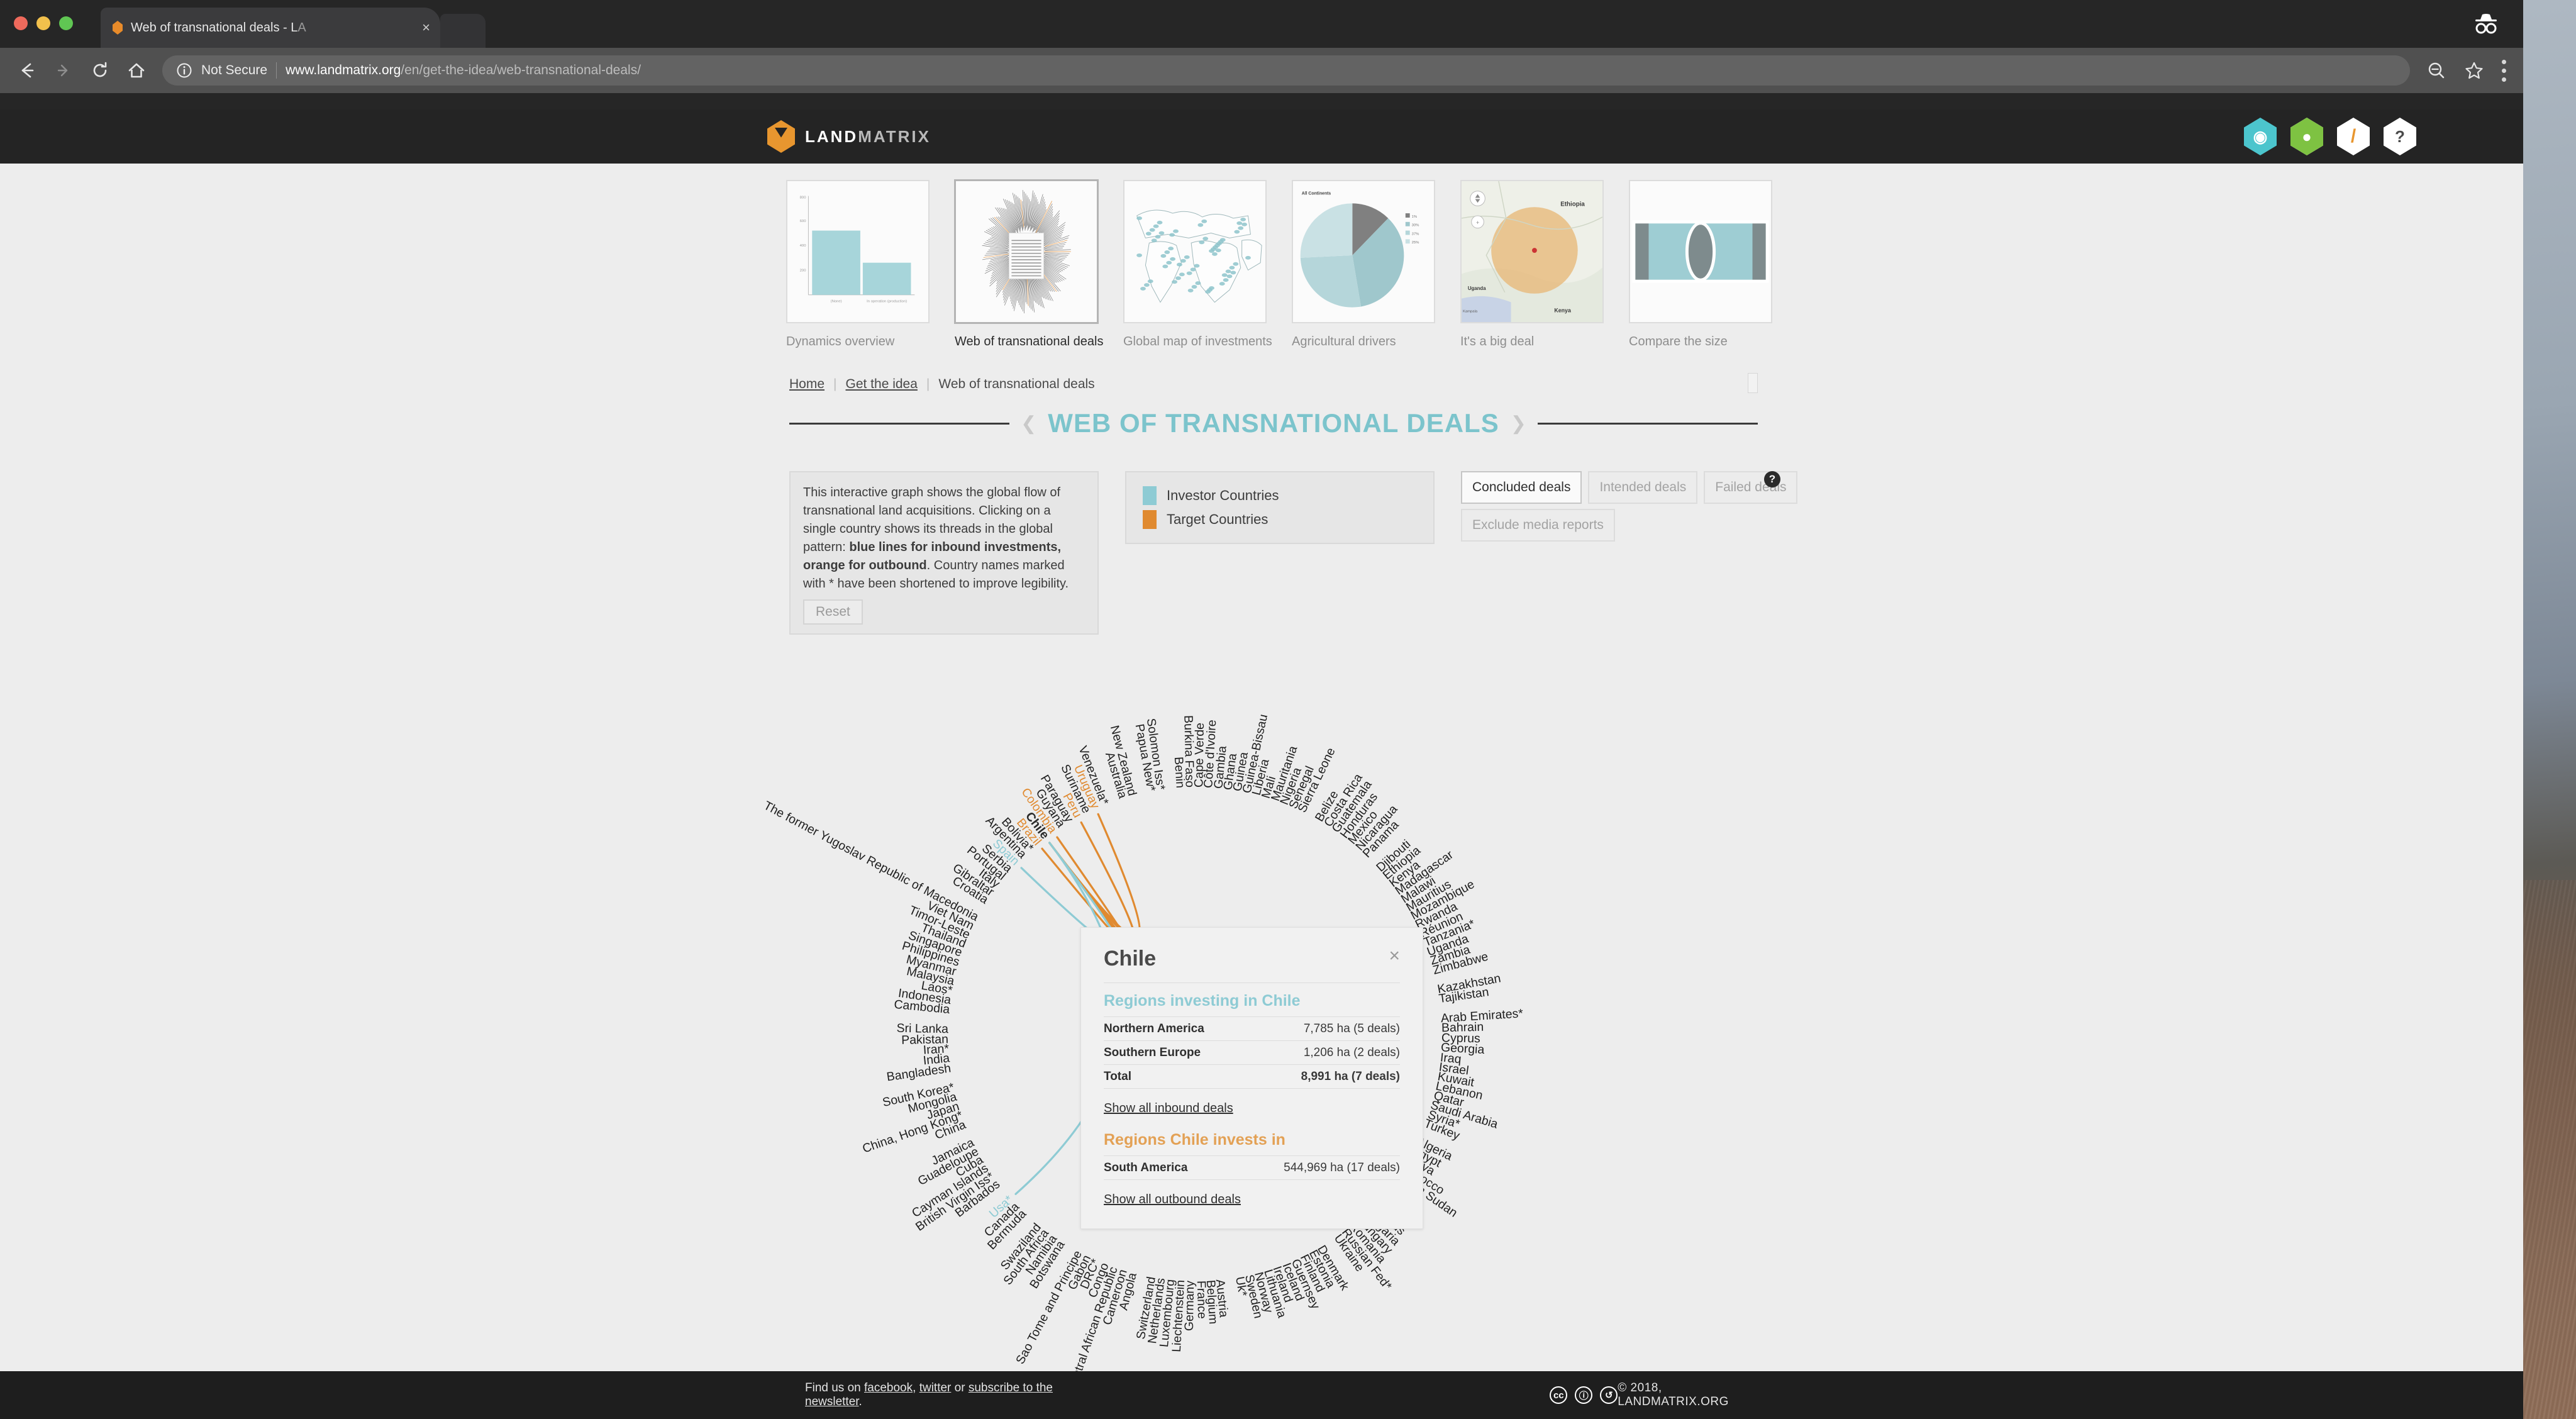 The height and width of the screenshot is (1419, 2576). What do you see at coordinates (1521, 488) in the screenshot?
I see `filter-concluded-deals: Concluded deals` at bounding box center [1521, 488].